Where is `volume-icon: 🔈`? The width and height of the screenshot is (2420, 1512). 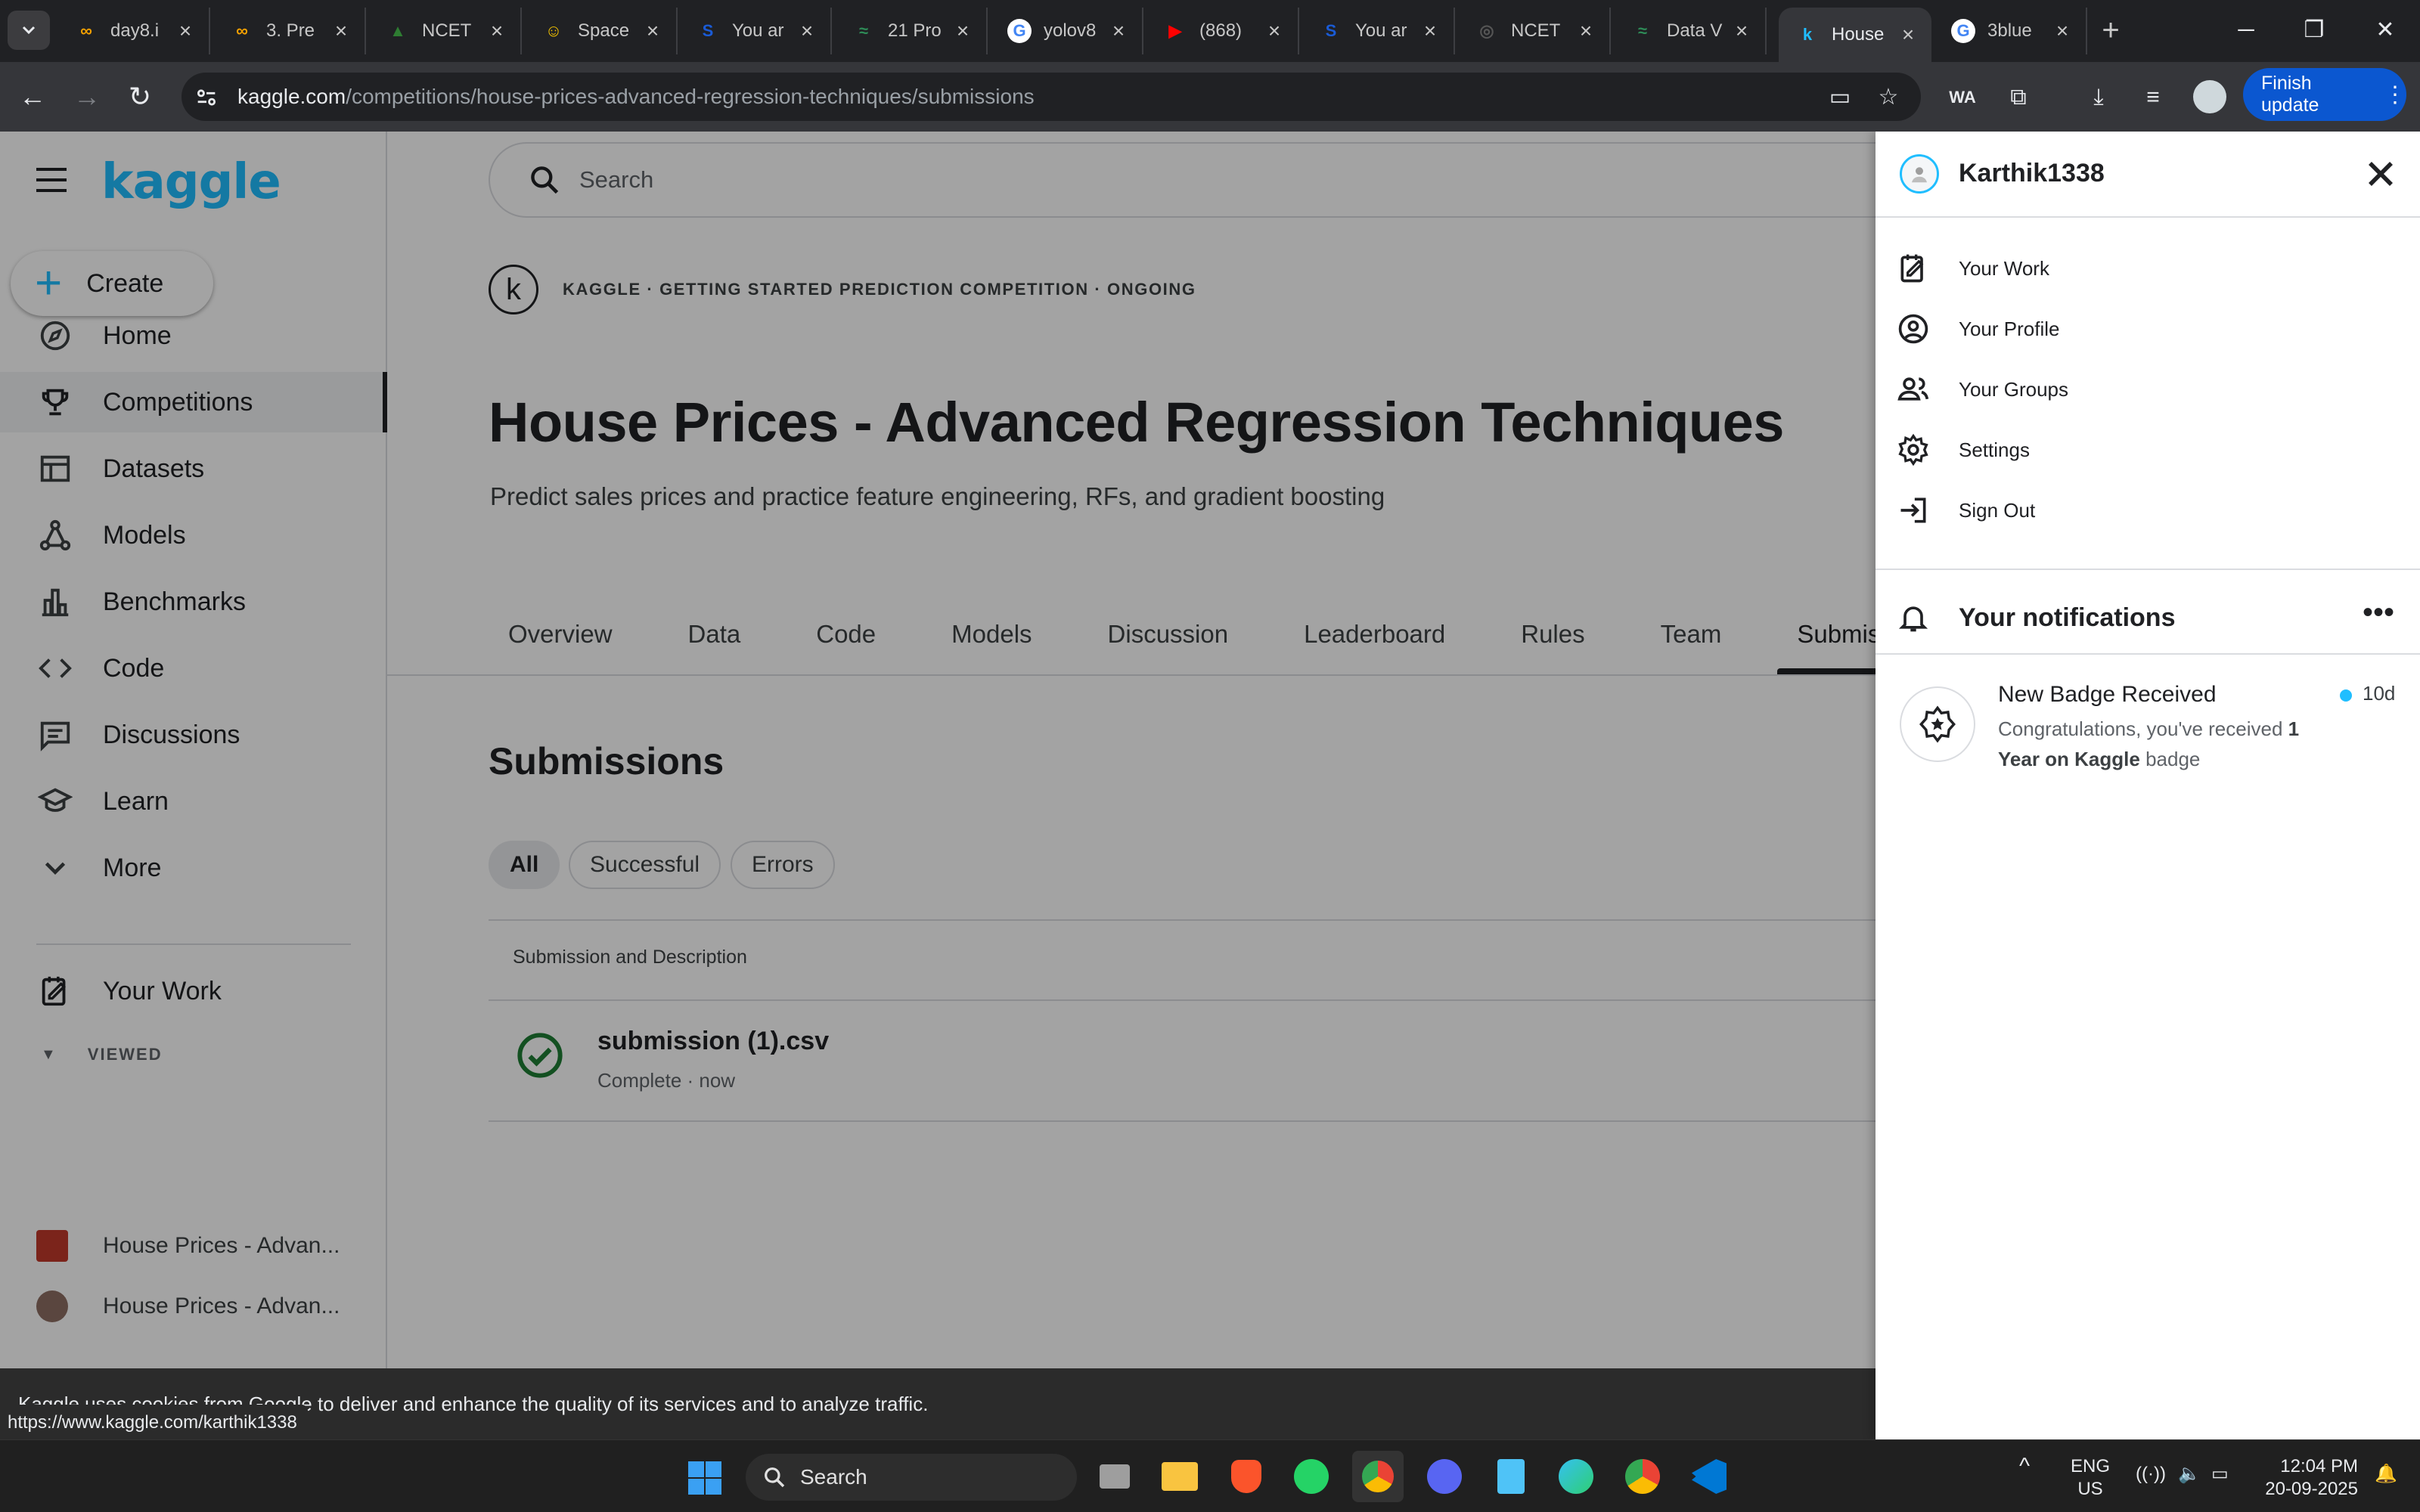
volume-icon: 🔈 is located at coordinates (2189, 1475).